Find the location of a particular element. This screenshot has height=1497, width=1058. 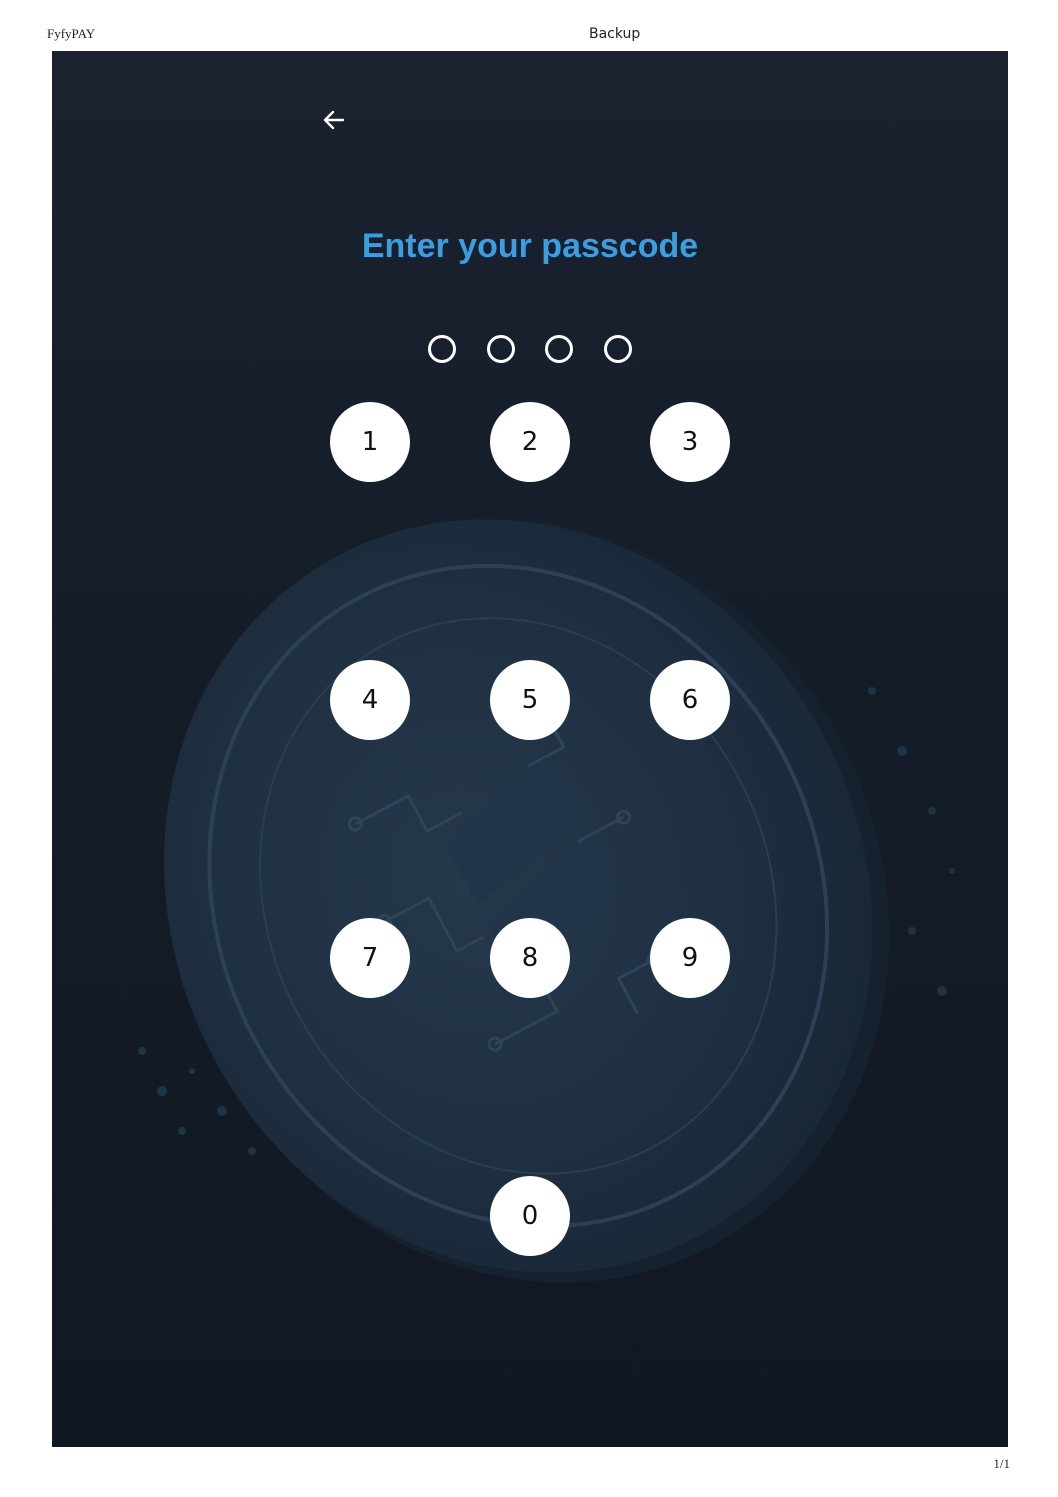

passcode-indicator is located at coordinates (530, 349).